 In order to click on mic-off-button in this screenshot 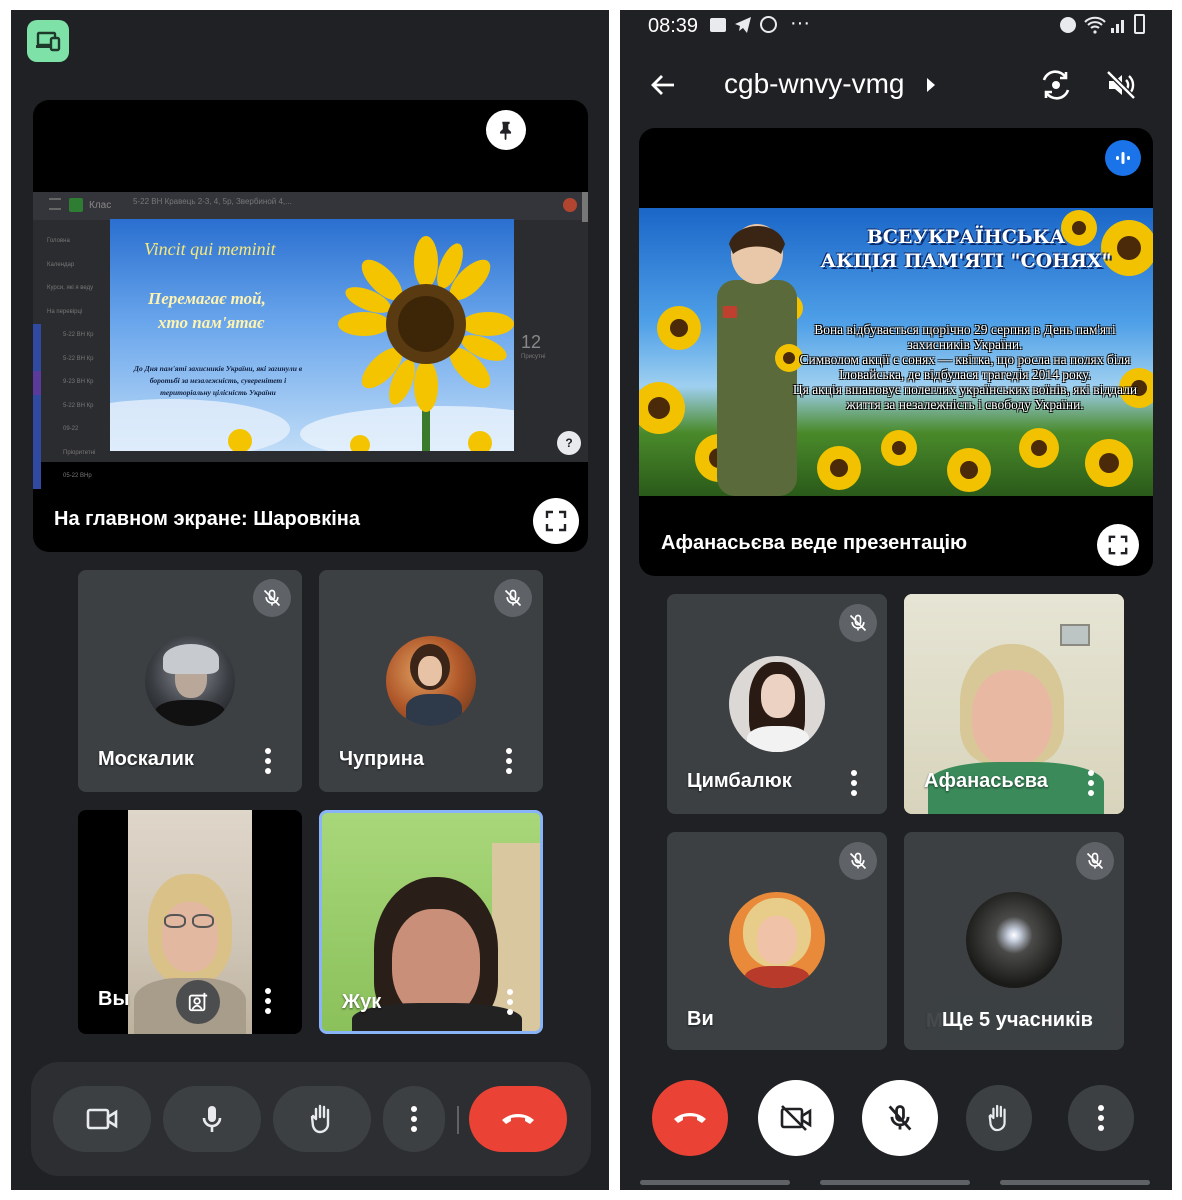, I will do `click(900, 1118)`.